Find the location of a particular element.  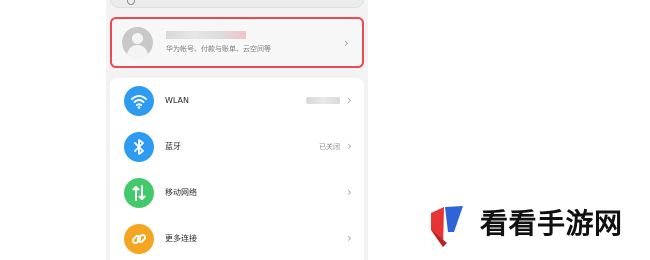

wifi-icon is located at coordinates (139, 101).